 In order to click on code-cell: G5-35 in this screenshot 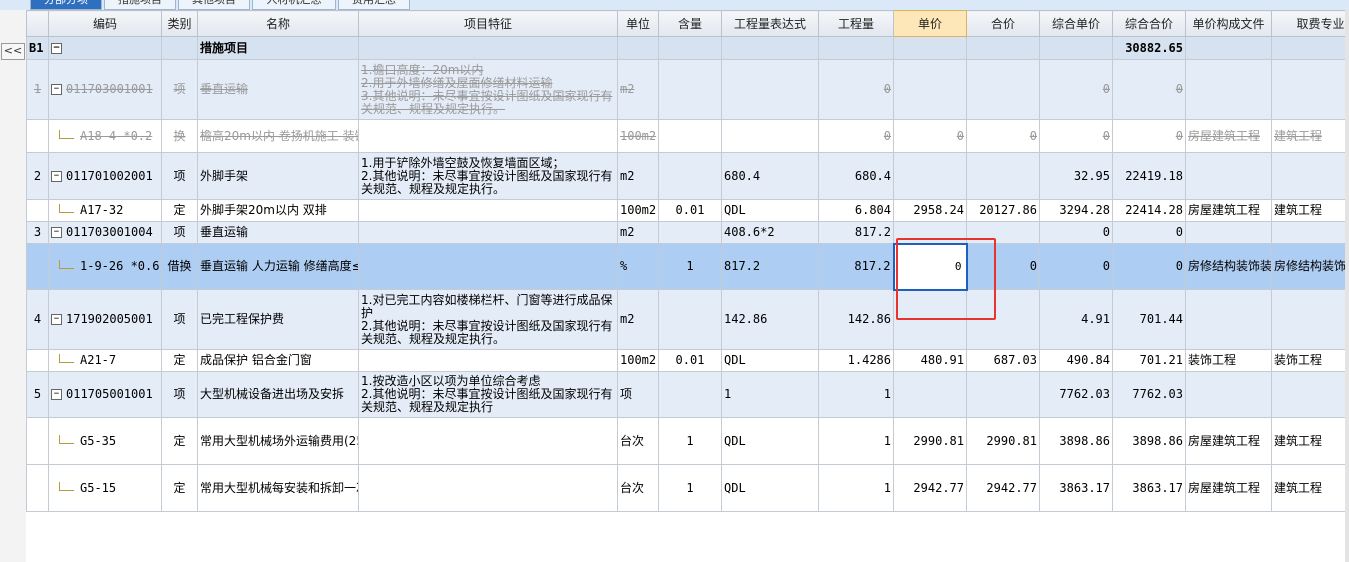, I will do `click(105, 441)`.